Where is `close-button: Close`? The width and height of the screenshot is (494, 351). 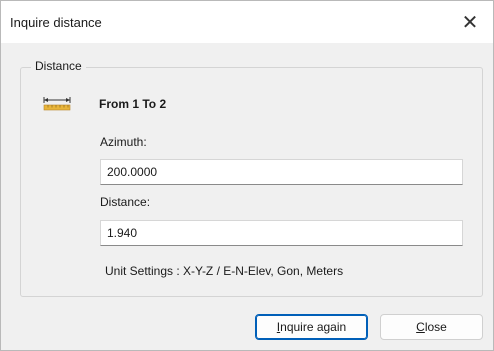
close-button: Close is located at coordinates (431, 327).